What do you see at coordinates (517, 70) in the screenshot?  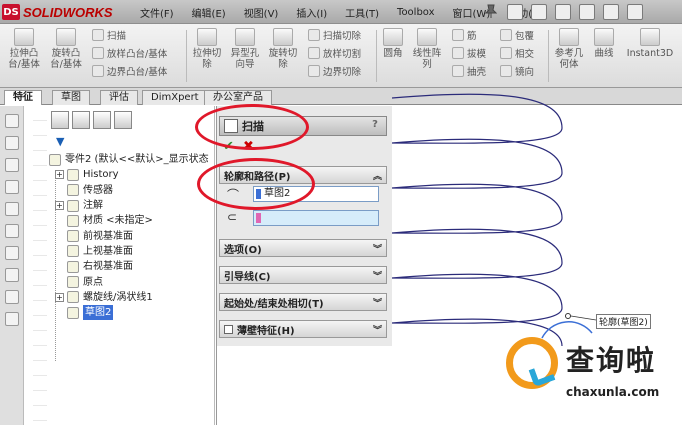 I see `mirror-button: 镜向` at bounding box center [517, 70].